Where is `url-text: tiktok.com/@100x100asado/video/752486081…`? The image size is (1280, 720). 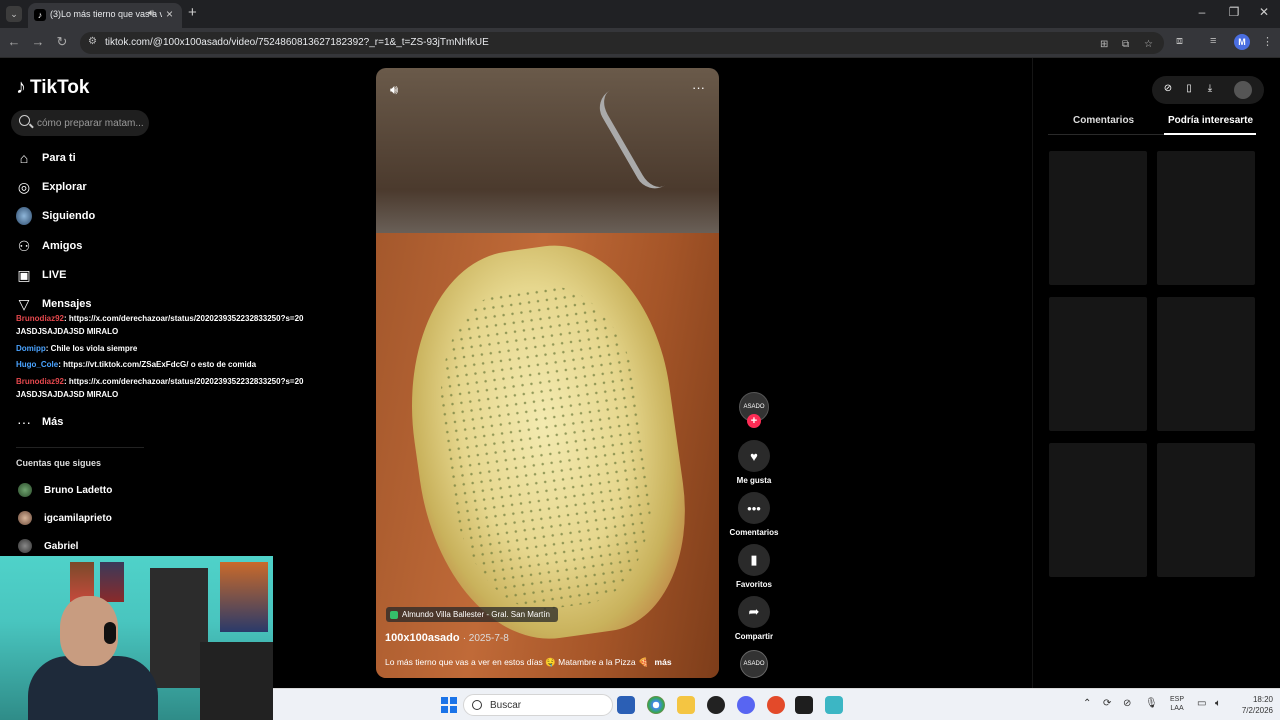 url-text: tiktok.com/@100x100asado/video/752486081… is located at coordinates (297, 42).